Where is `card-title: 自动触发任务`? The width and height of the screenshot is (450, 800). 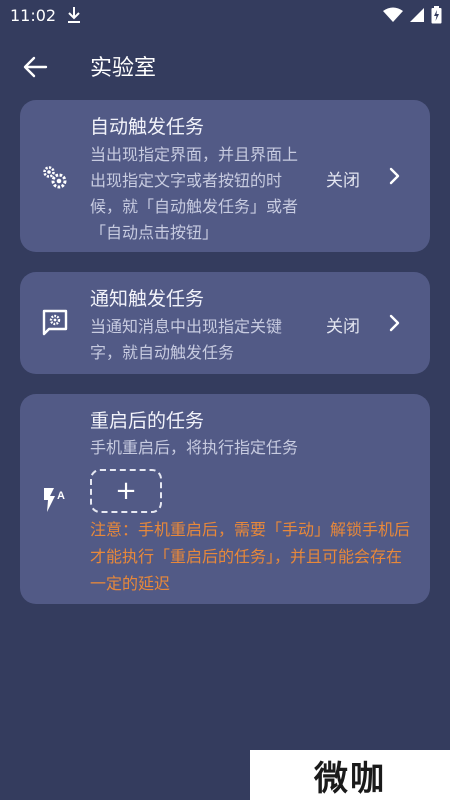
card-title: 自动触发任务 is located at coordinates (147, 127).